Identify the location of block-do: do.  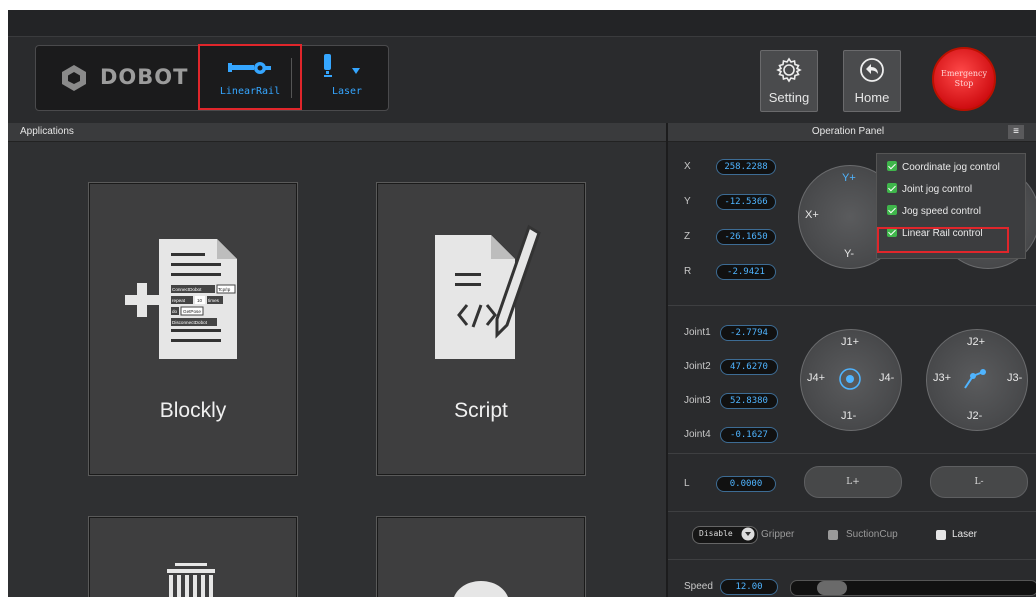
(175, 311).